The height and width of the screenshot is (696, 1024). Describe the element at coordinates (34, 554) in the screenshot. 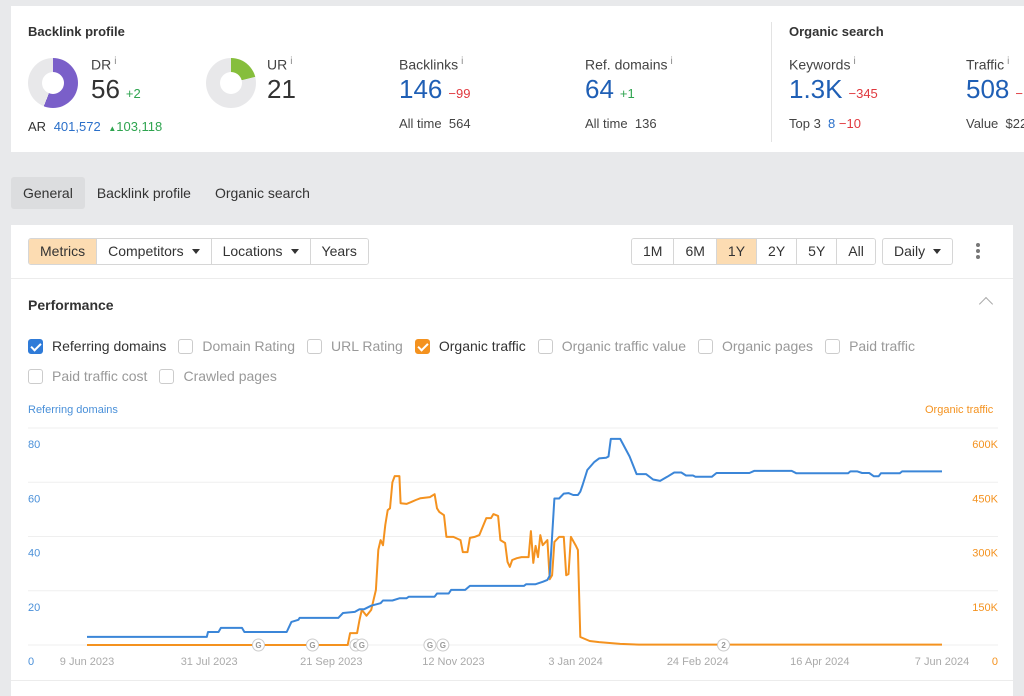

I see `left-axis-tick-label: 40` at that location.